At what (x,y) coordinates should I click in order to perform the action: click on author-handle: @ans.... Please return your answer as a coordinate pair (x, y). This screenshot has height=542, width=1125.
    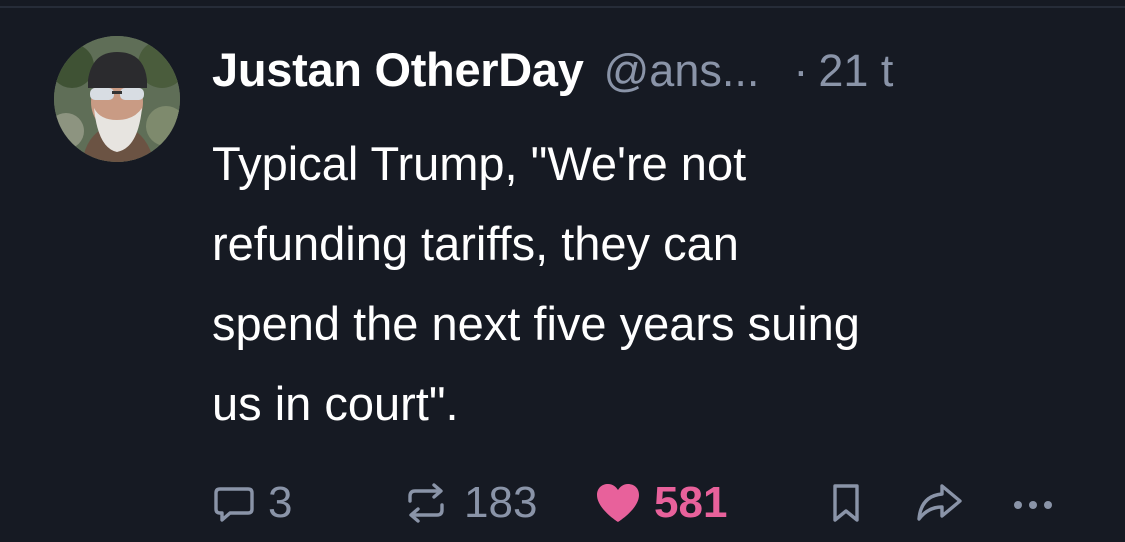
    Looking at the image, I should click on (682, 71).